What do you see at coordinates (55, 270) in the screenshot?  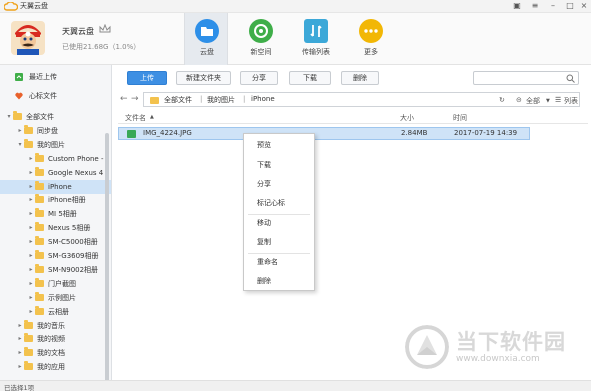 I see `sidebar-tree-item: ▸ SM-N9002相册` at bounding box center [55, 270].